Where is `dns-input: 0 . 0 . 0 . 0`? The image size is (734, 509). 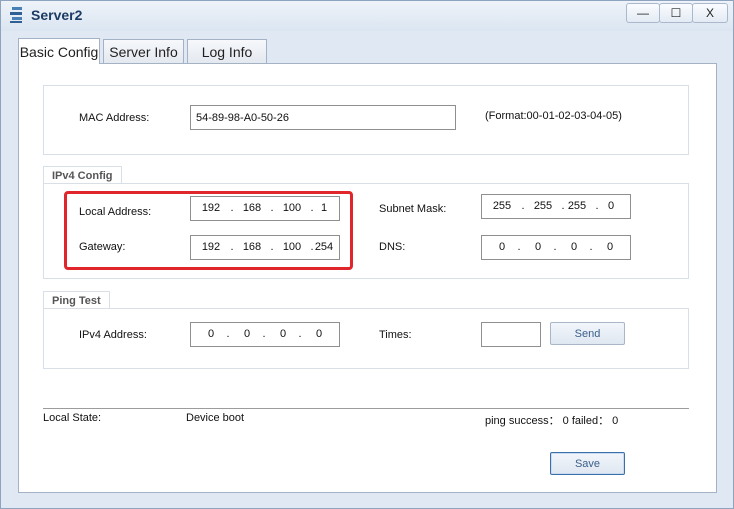
dns-input: 0 . 0 . 0 . 0 is located at coordinates (556, 247).